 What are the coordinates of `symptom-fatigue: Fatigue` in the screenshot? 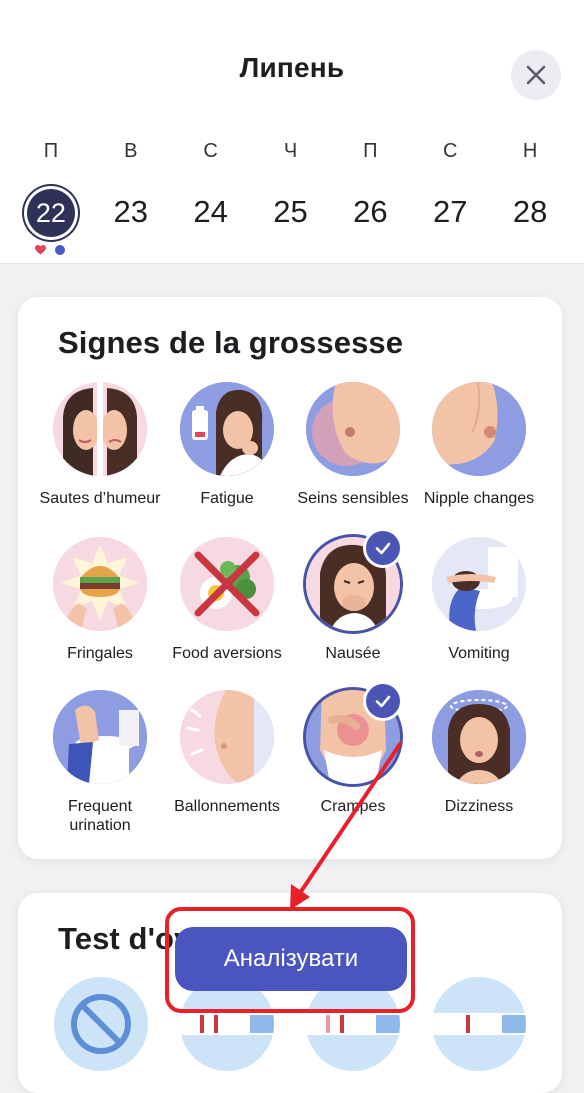 It's located at (227, 445).